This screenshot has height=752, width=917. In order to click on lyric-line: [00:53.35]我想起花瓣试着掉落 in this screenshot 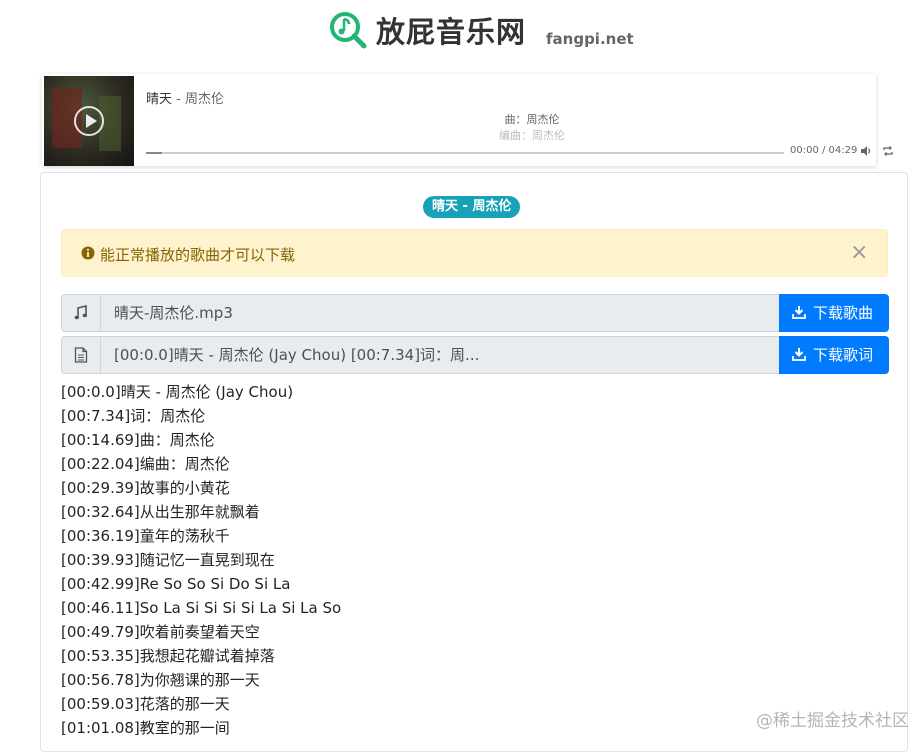, I will do `click(168, 656)`.